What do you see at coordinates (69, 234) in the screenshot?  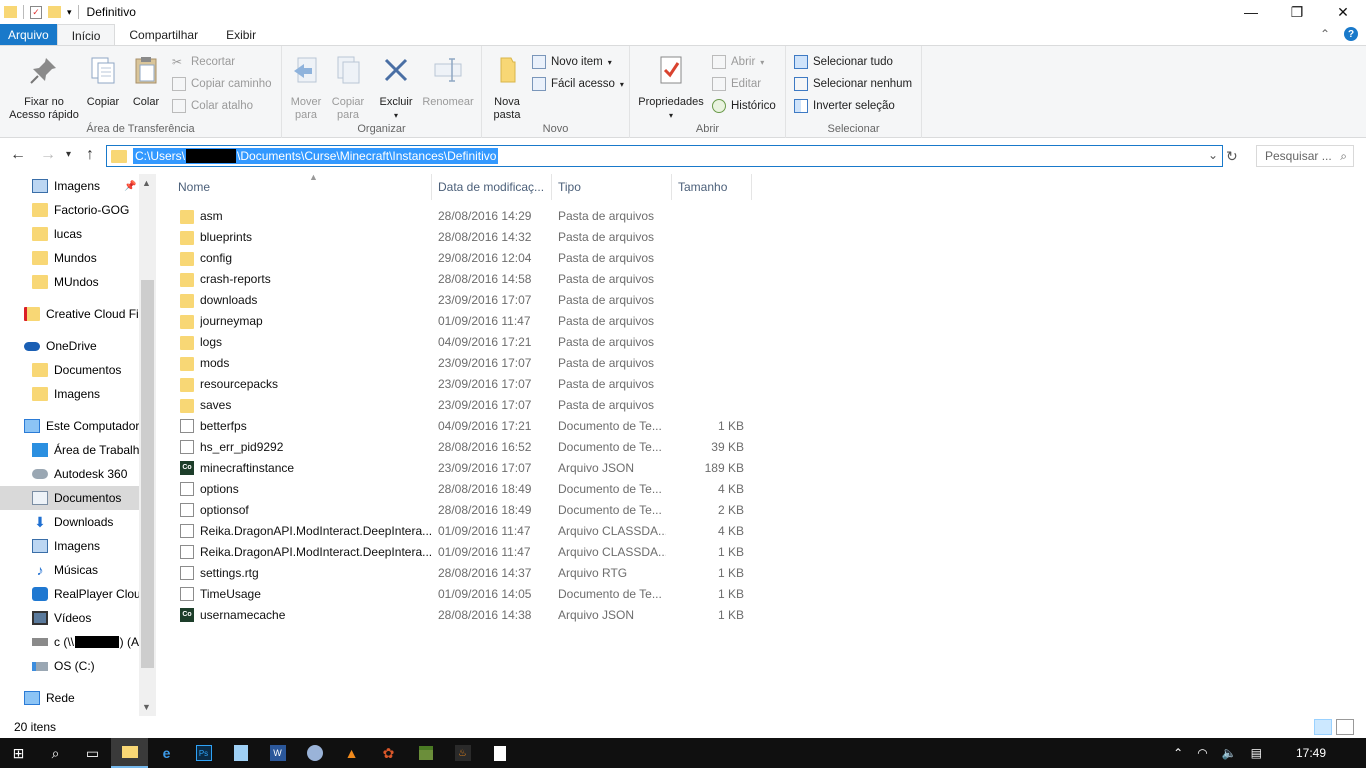 I see `nav-item-lucas: lucas` at bounding box center [69, 234].